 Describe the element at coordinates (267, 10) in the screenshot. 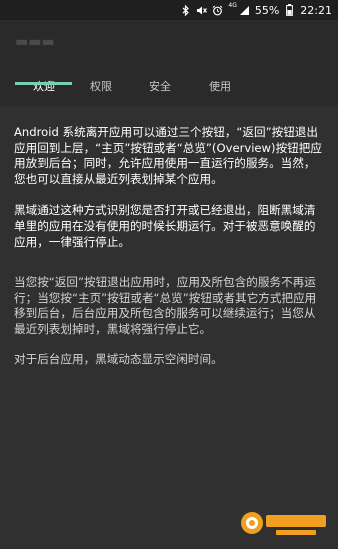

I see `battery-percent: 55%` at that location.